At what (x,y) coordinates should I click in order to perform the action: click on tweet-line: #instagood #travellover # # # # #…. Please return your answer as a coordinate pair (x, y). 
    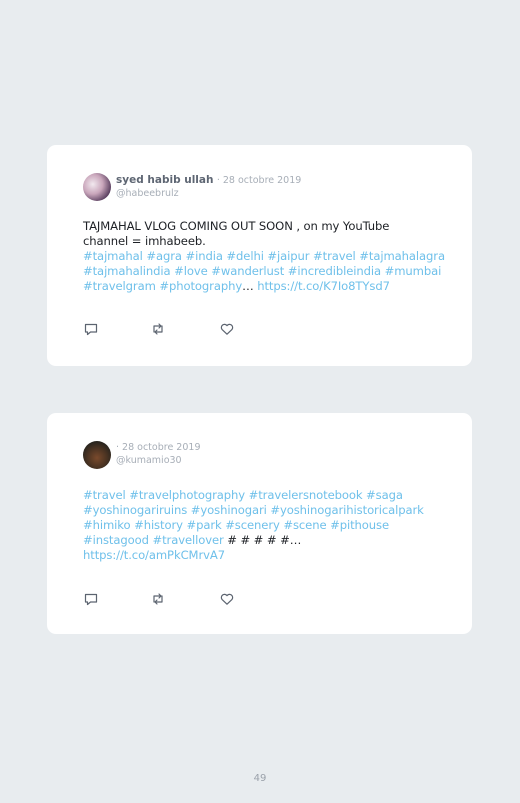
    Looking at the image, I should click on (268, 540).